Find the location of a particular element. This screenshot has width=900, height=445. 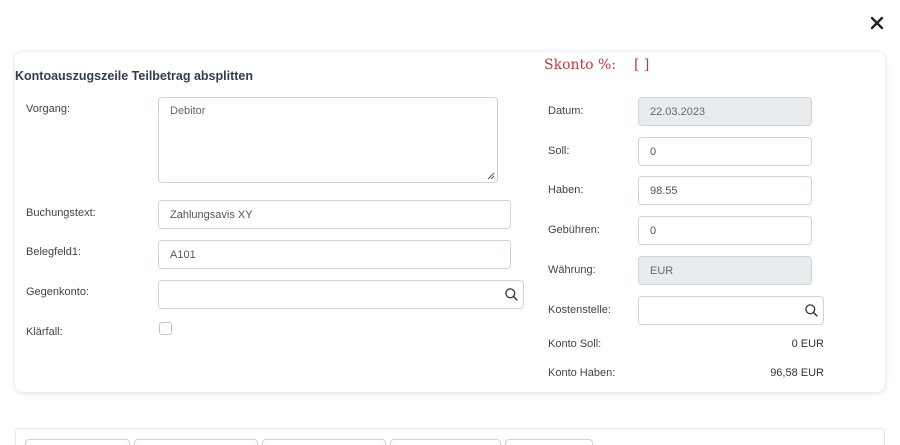

close-icon is located at coordinates (877, 23).